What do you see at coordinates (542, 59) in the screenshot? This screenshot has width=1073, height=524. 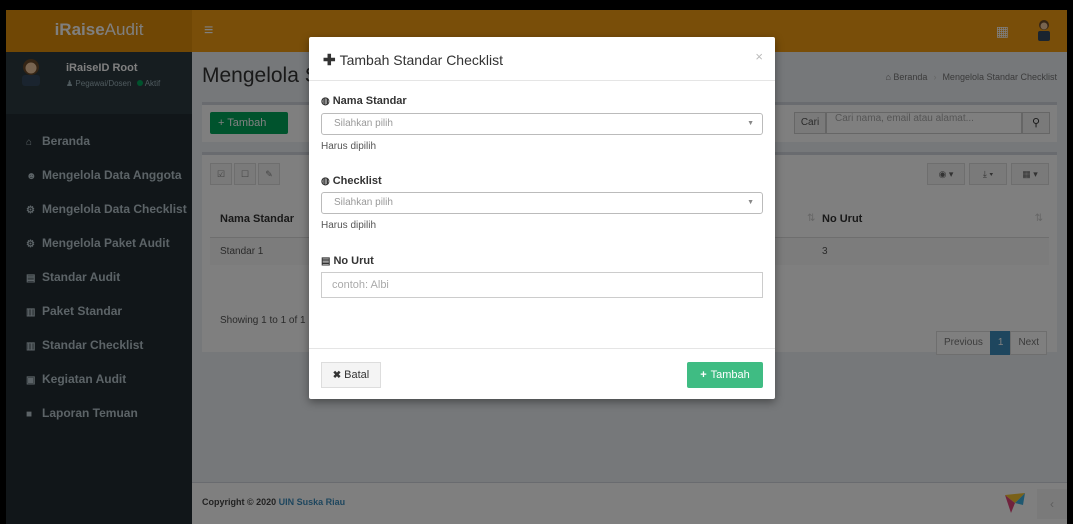 I see `modal-header: ✚ Tambah Standar Checklist ×` at bounding box center [542, 59].